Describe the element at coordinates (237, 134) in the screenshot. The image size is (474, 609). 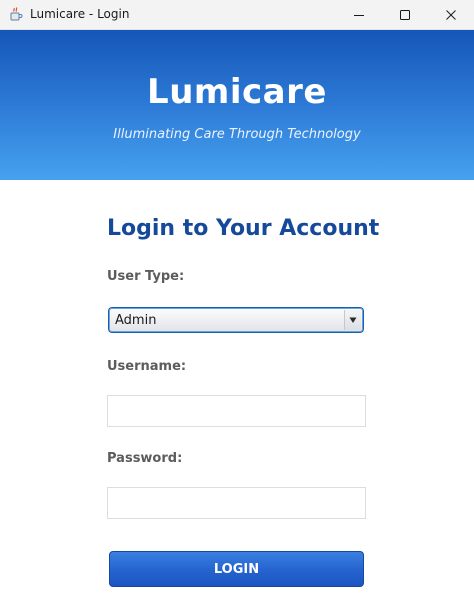
I see `brand-tagline: Illuminating Care Through Technology` at that location.